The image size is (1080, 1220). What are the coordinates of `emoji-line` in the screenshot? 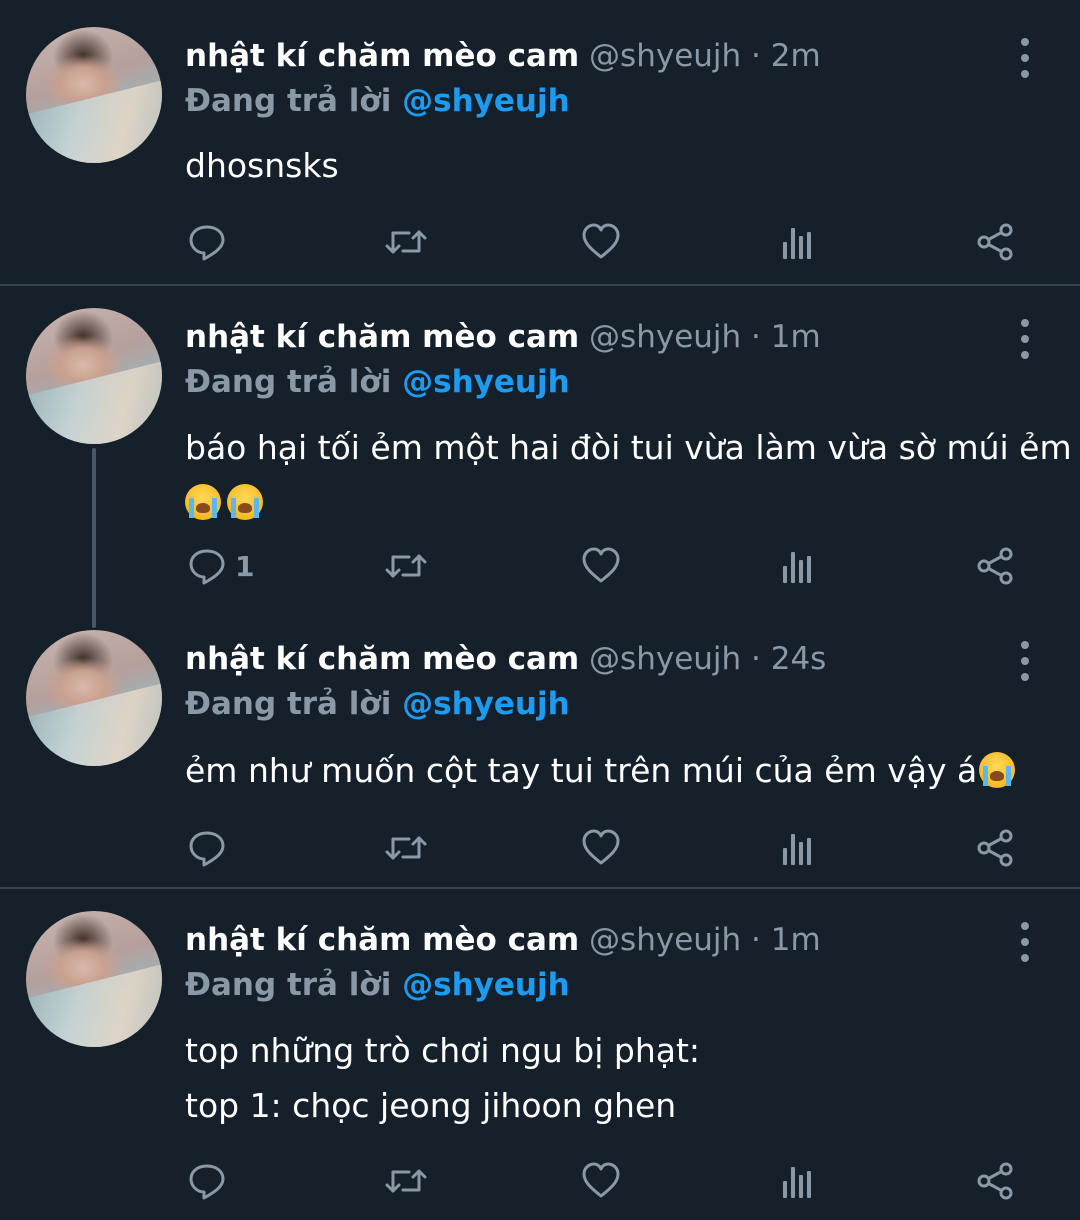 It's located at (628, 502).